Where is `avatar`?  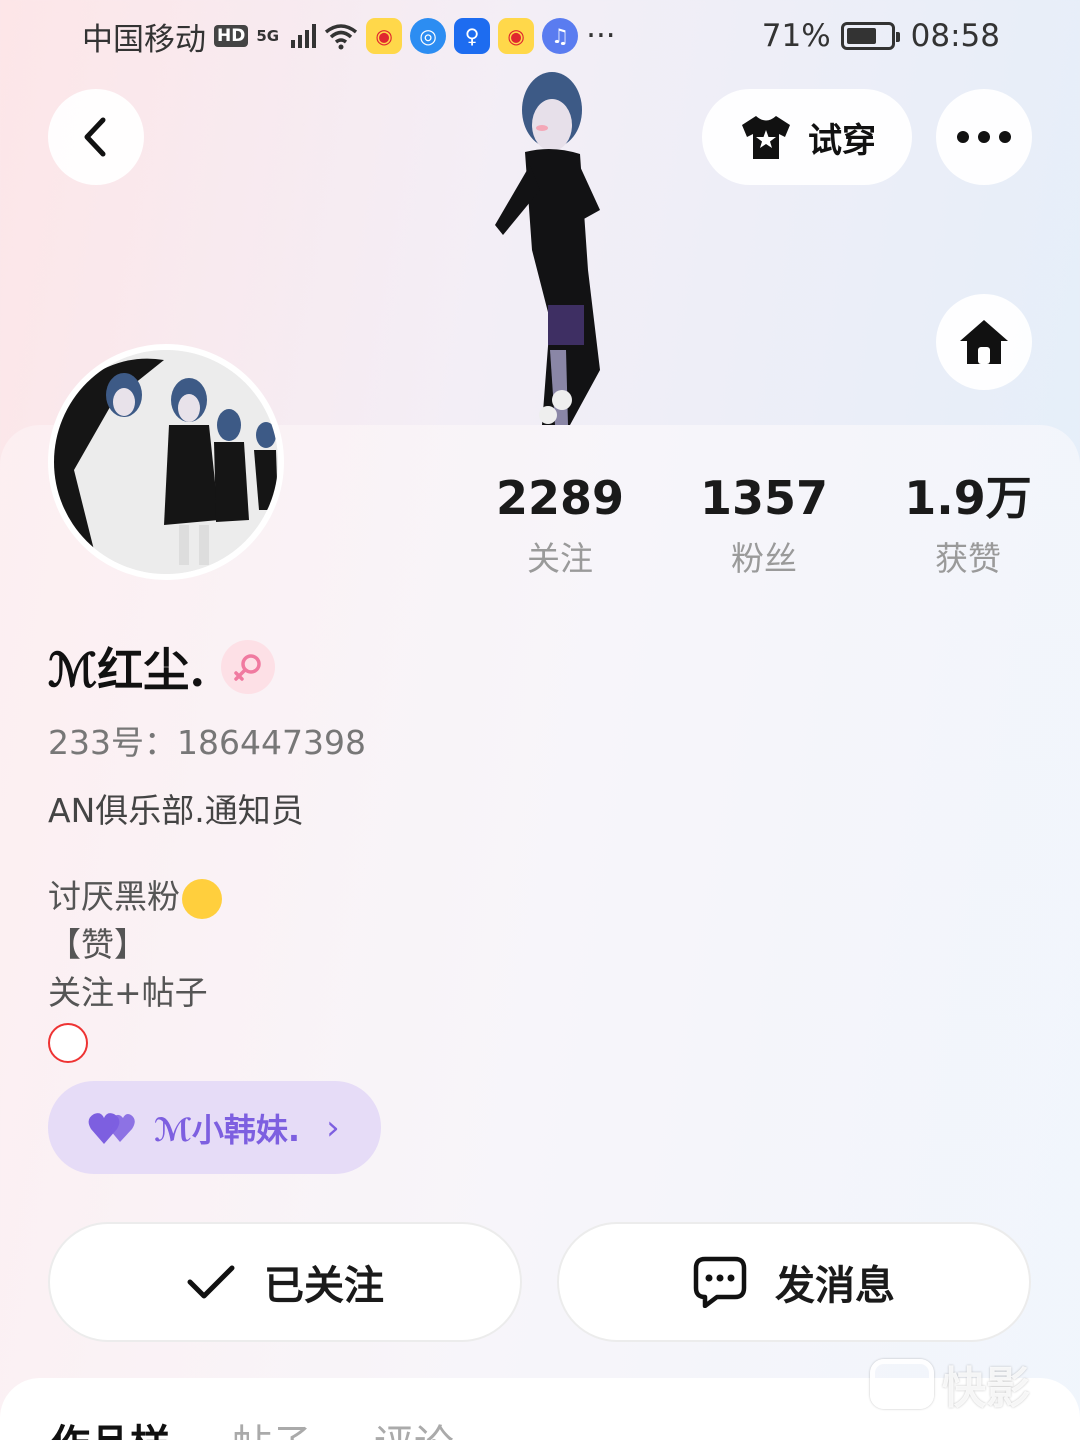
avatar is located at coordinates (166, 462).